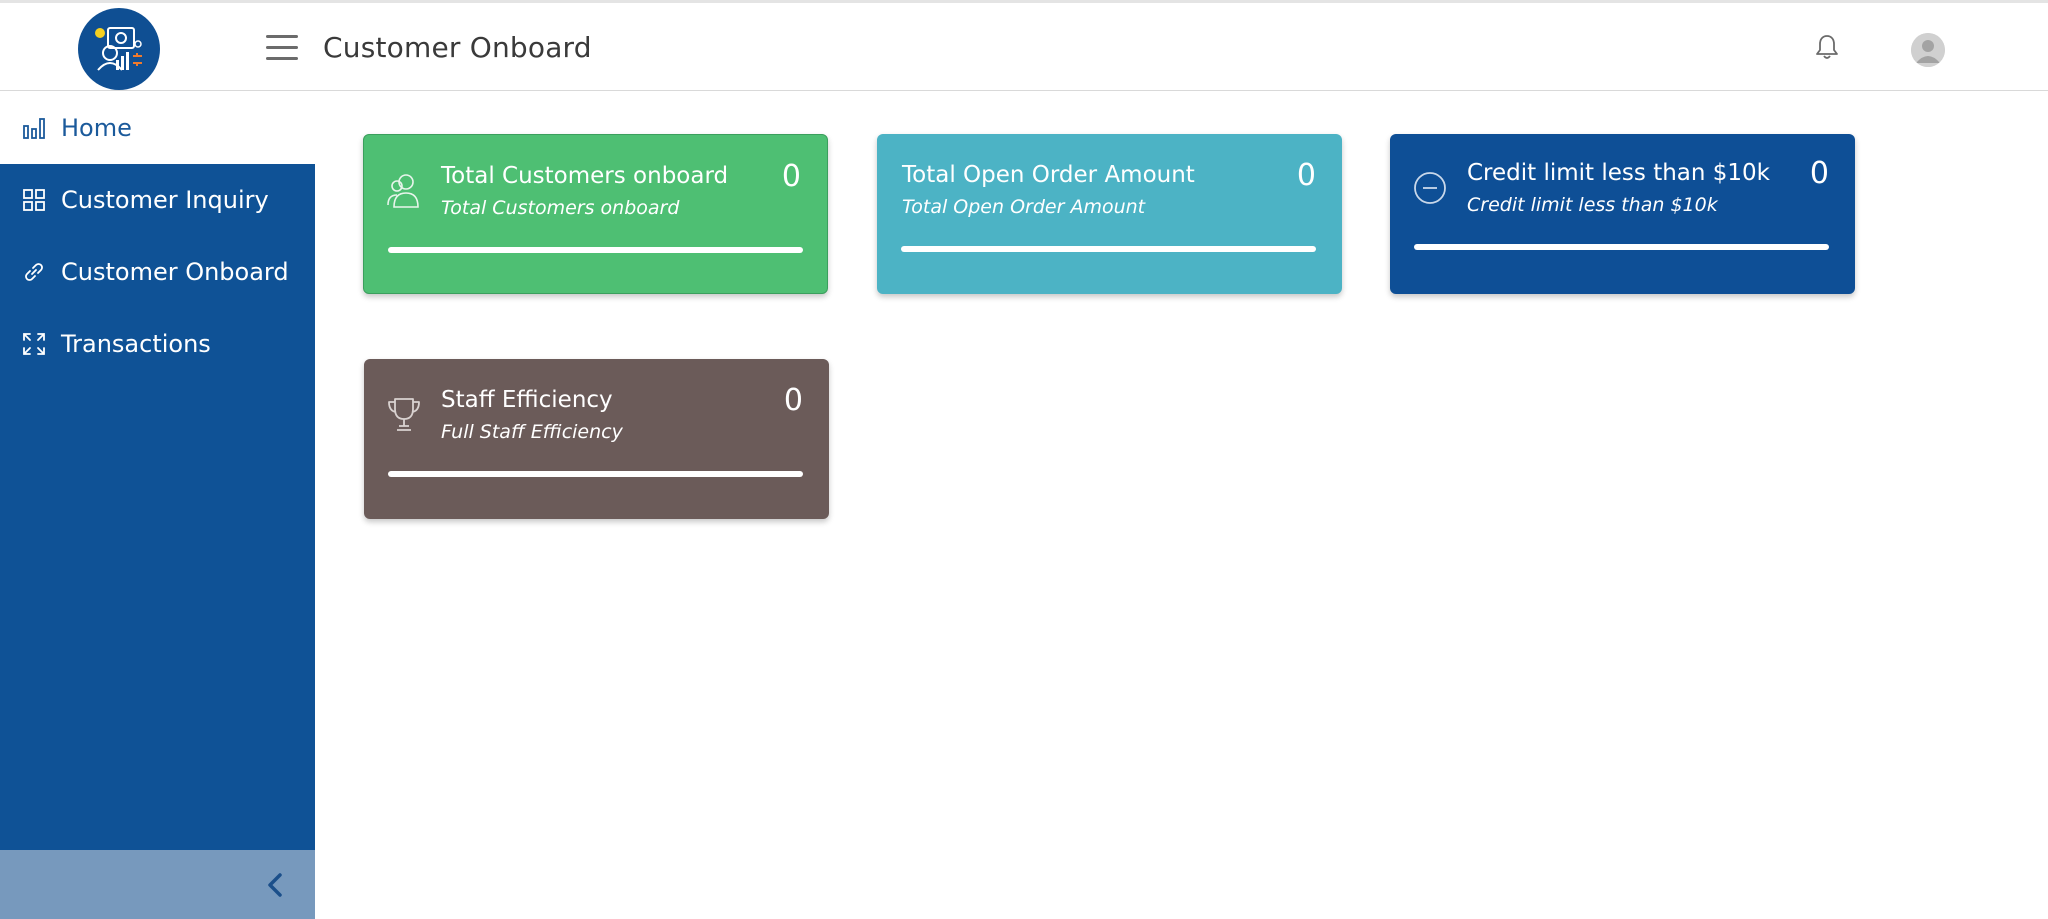 The width and height of the screenshot is (2048, 919). Describe the element at coordinates (1592, 205) in the screenshot. I see `card-subtitle: Credit limit less than $10k` at that location.